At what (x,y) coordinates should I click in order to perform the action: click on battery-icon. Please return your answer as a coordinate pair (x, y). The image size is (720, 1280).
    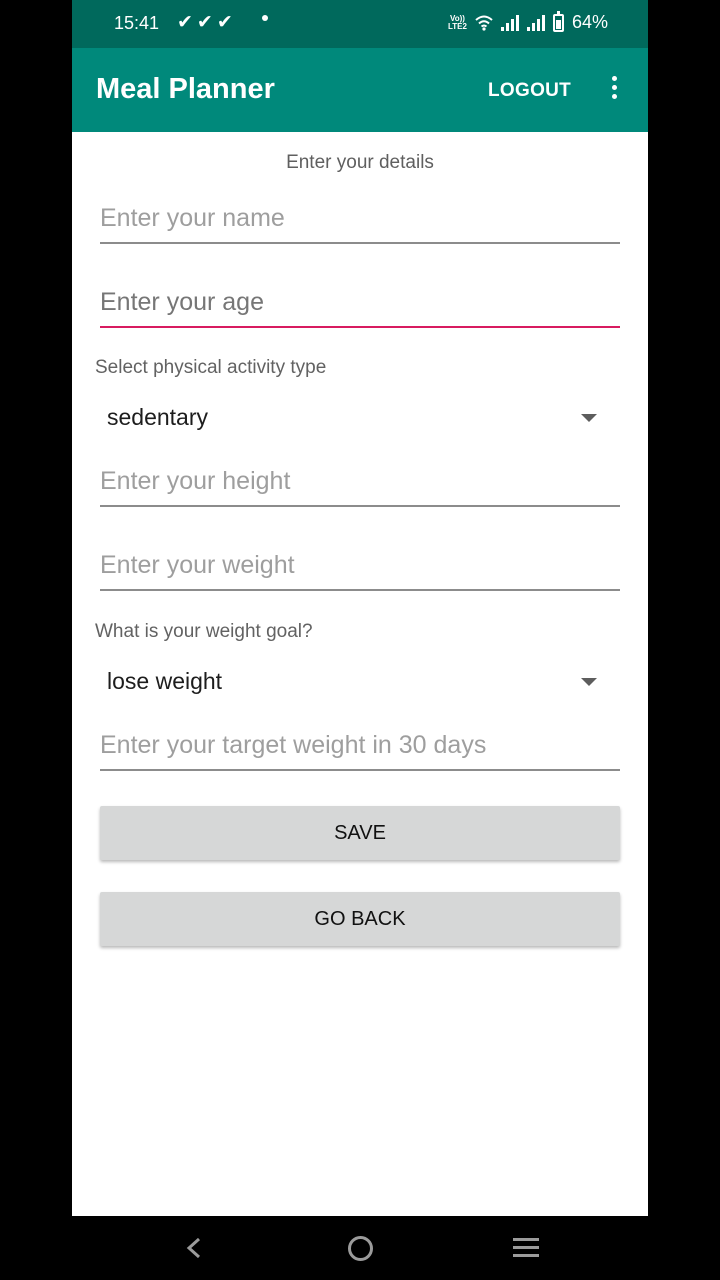
    Looking at the image, I should click on (558, 21).